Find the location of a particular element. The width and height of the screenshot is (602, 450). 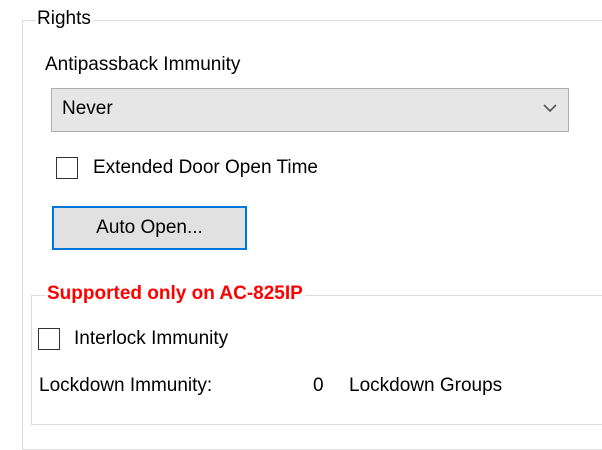

antipassback-immunity-value: Never is located at coordinates (87, 108).